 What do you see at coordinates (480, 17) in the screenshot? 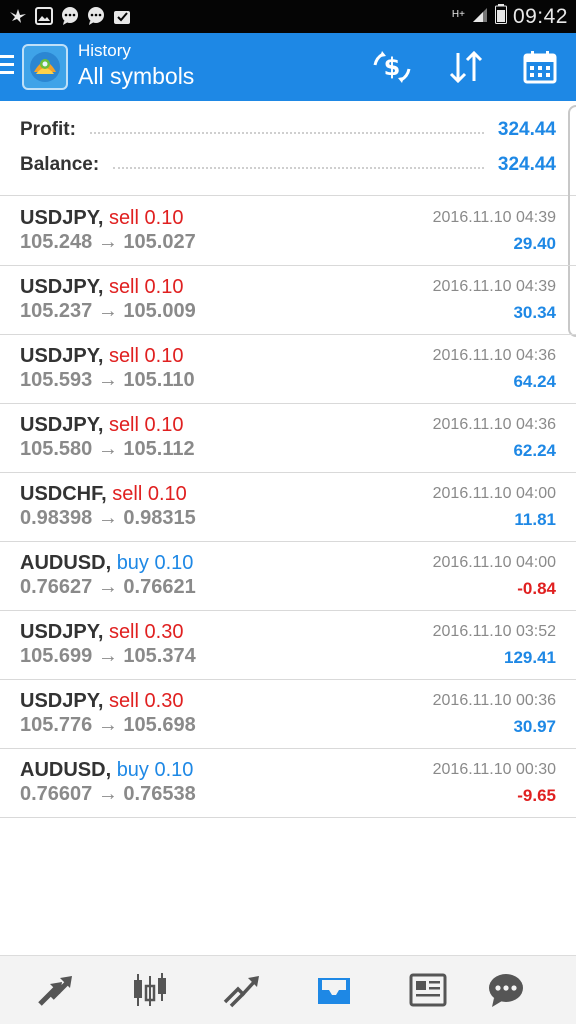
I see `signal-icon` at bounding box center [480, 17].